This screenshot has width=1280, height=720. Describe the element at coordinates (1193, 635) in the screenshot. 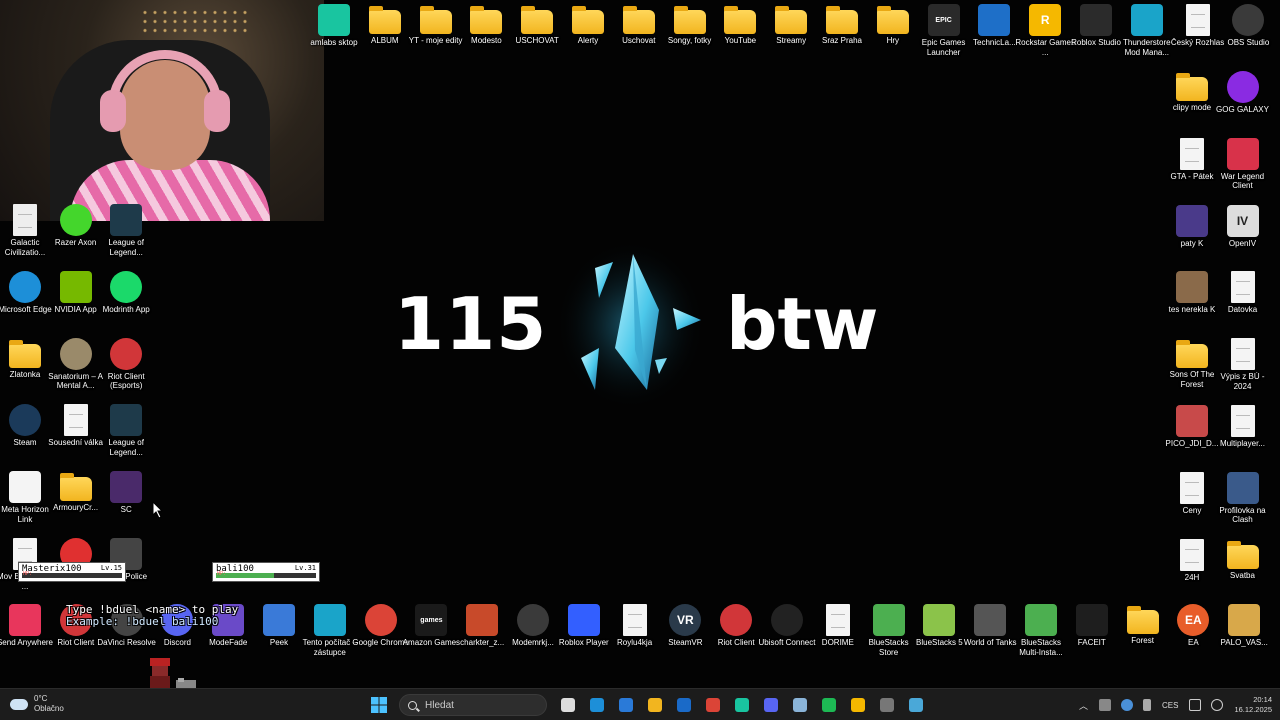

I see `desktop-shortcut: EA EA` at that location.